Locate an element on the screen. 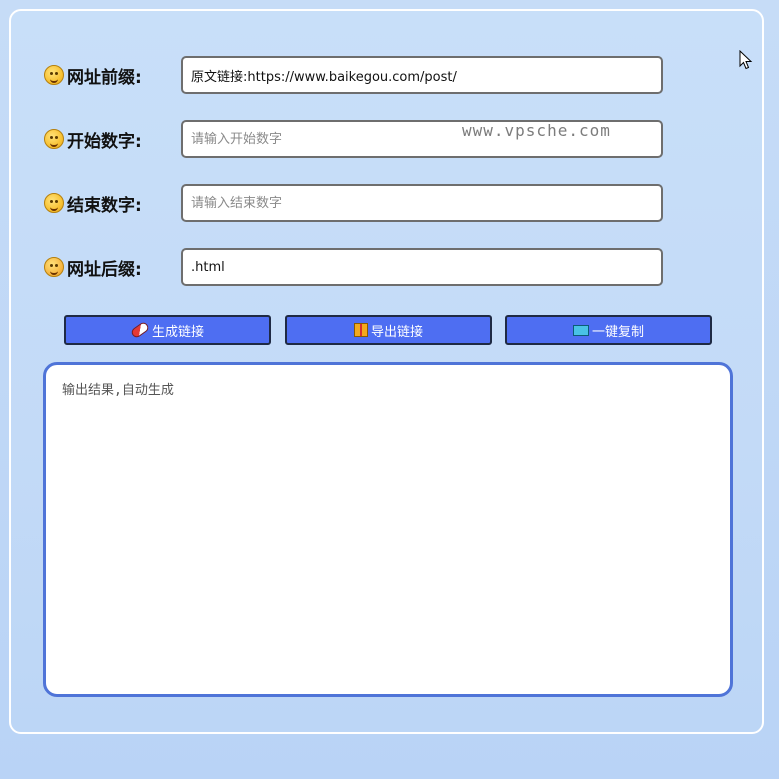 The image size is (779, 779). suffix-label: 网址后缀: is located at coordinates (112, 267).